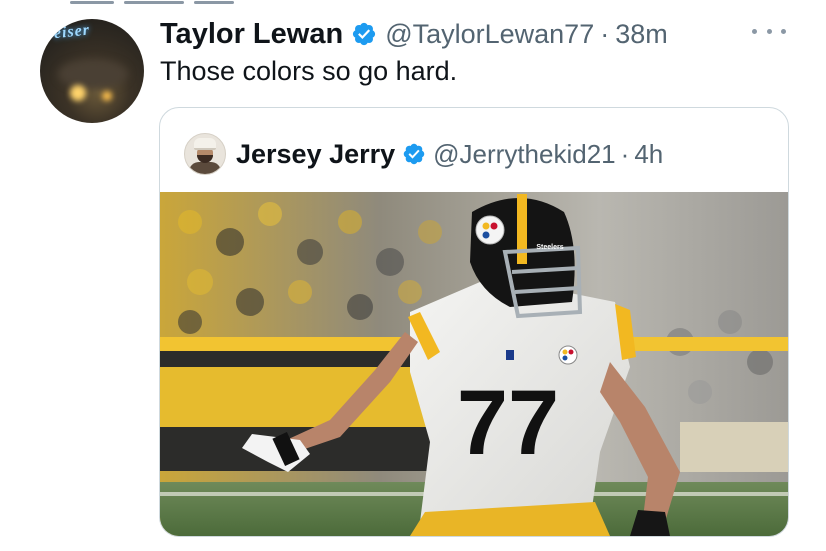 The width and height of the screenshot is (826, 551). I want to click on tweet-text: Those colors so go hard., so click(309, 71).